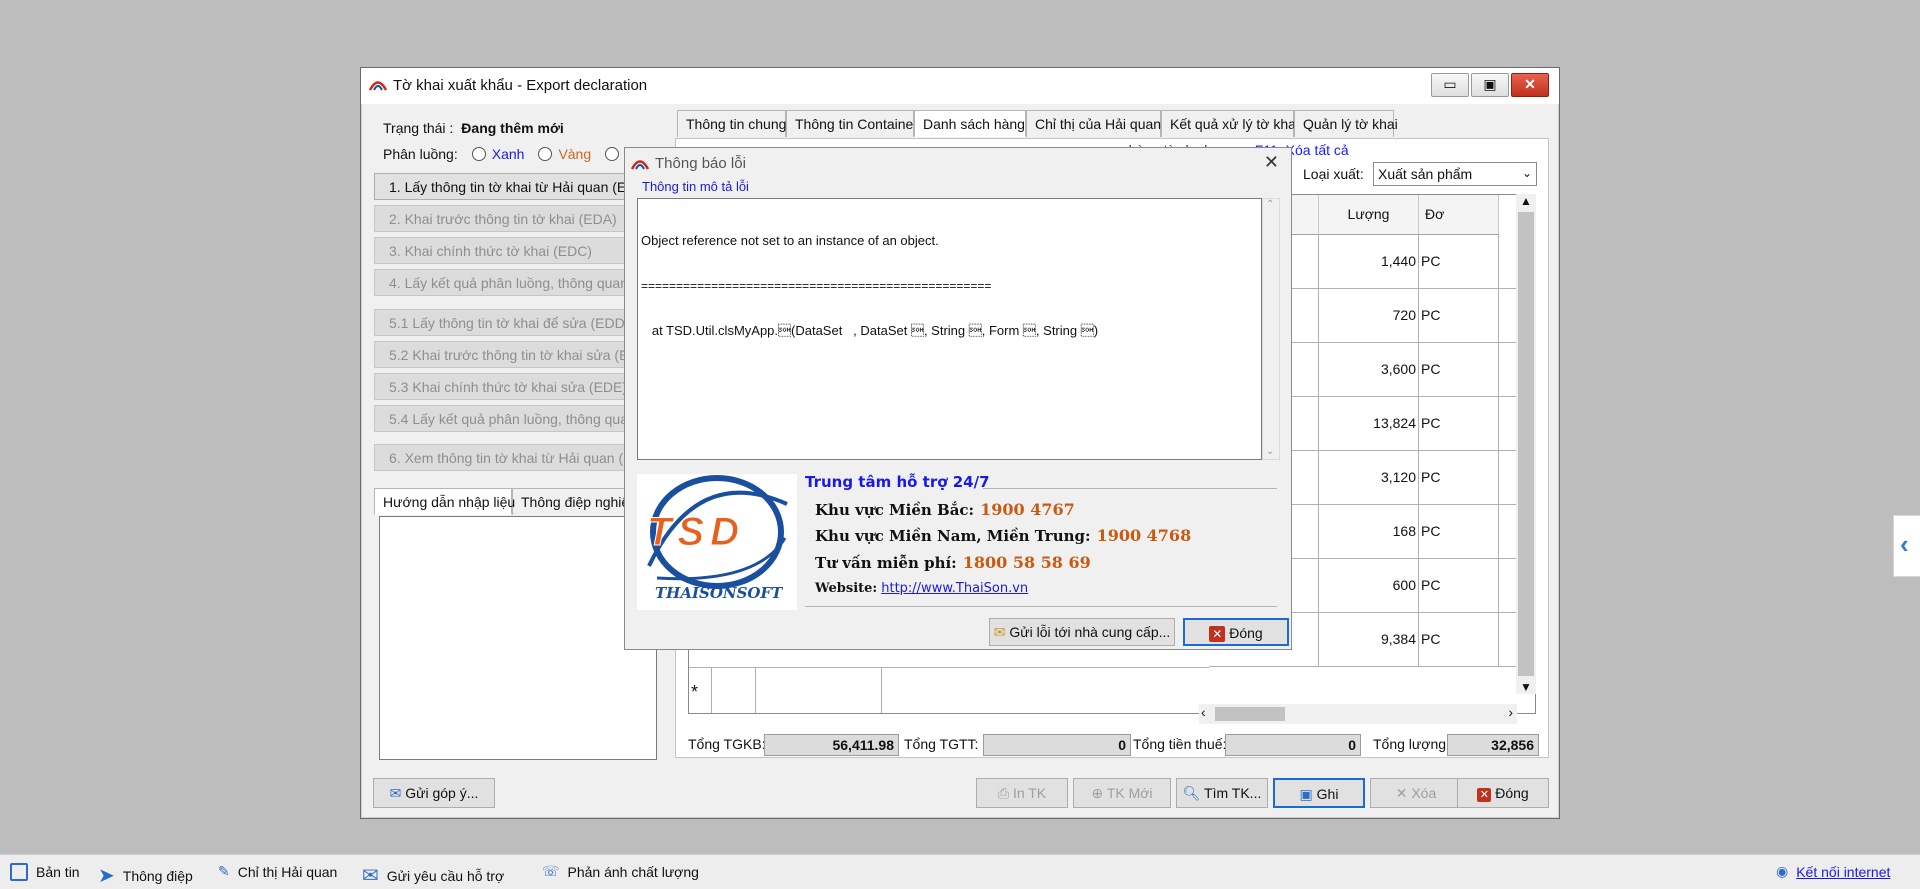 The image size is (1920, 889). I want to click on north-phone: 1900 4767, so click(1027, 509).